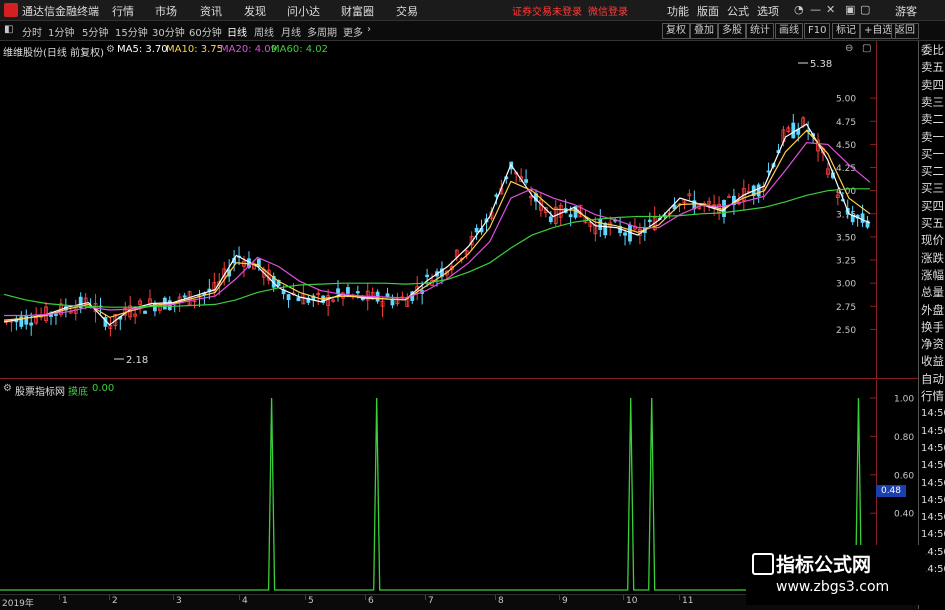 This screenshot has width=945, height=610. What do you see at coordinates (264, 31) in the screenshot?
I see `period-weekly: 周线` at bounding box center [264, 31].